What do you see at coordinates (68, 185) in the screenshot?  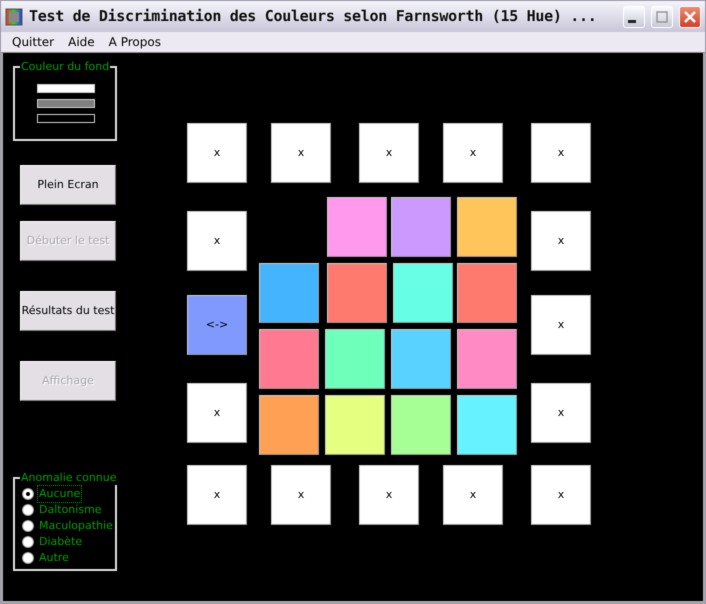 I see `test-button: Plein Ecran` at bounding box center [68, 185].